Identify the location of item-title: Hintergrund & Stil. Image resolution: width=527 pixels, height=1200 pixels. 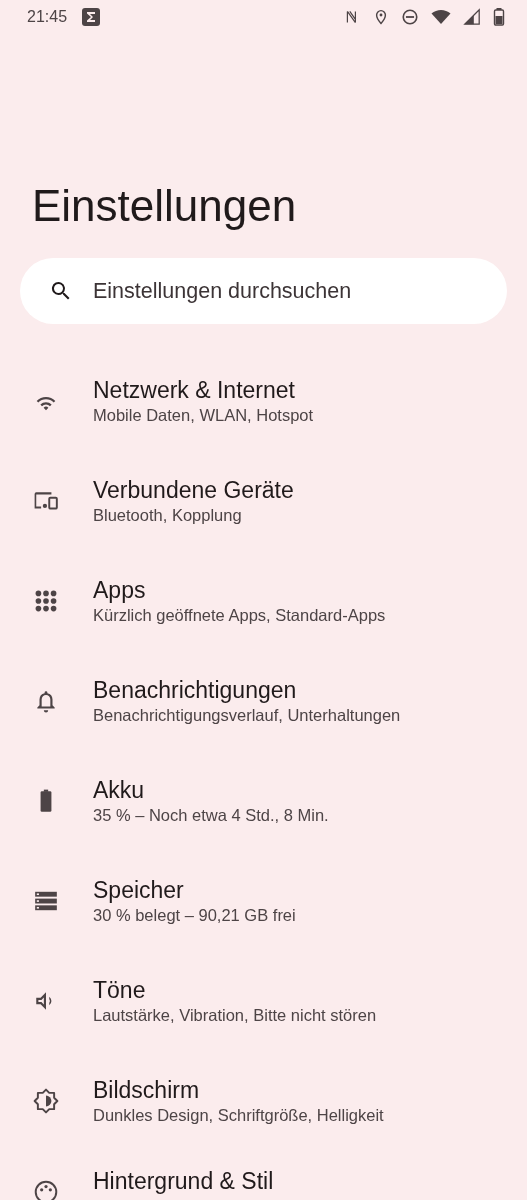
(183, 1181).